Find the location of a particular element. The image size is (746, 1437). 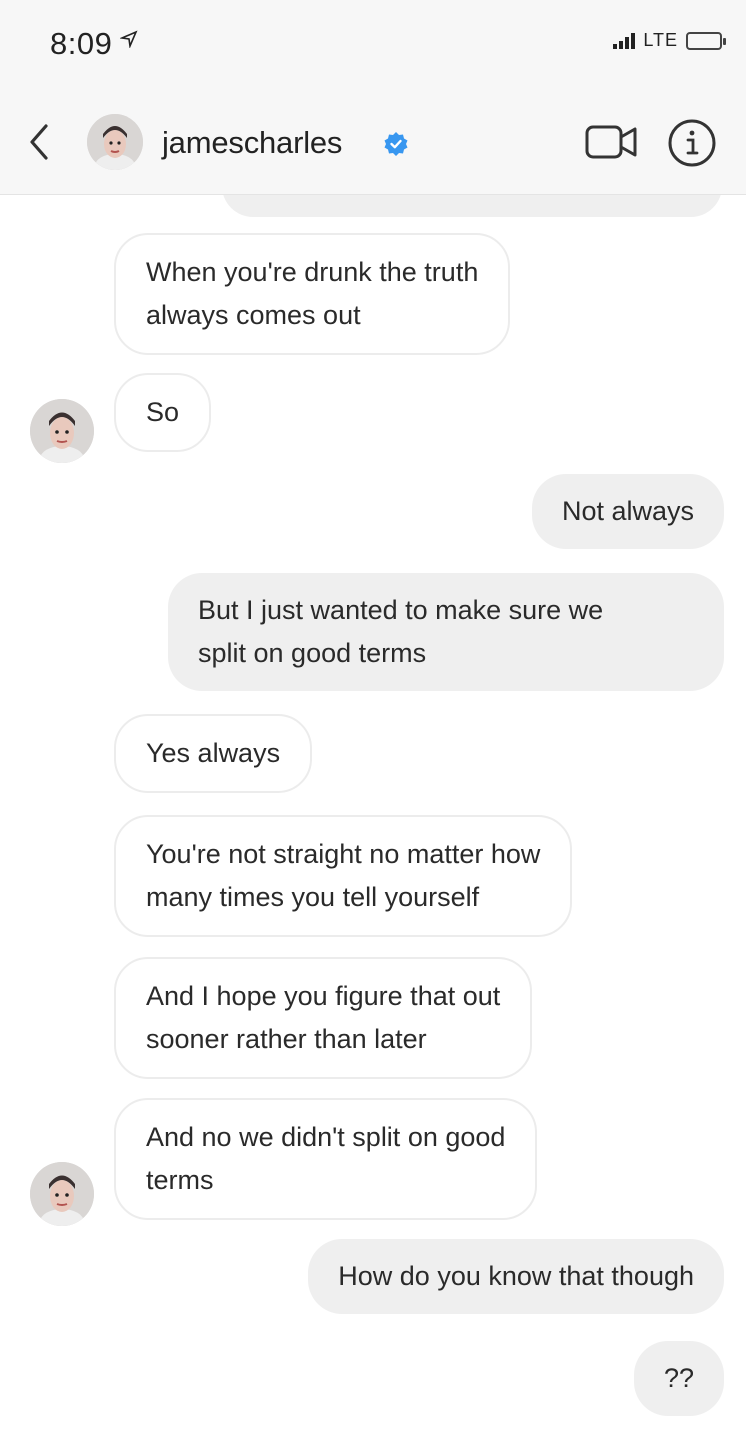

chat-username: jamescharles is located at coordinates (252, 143).